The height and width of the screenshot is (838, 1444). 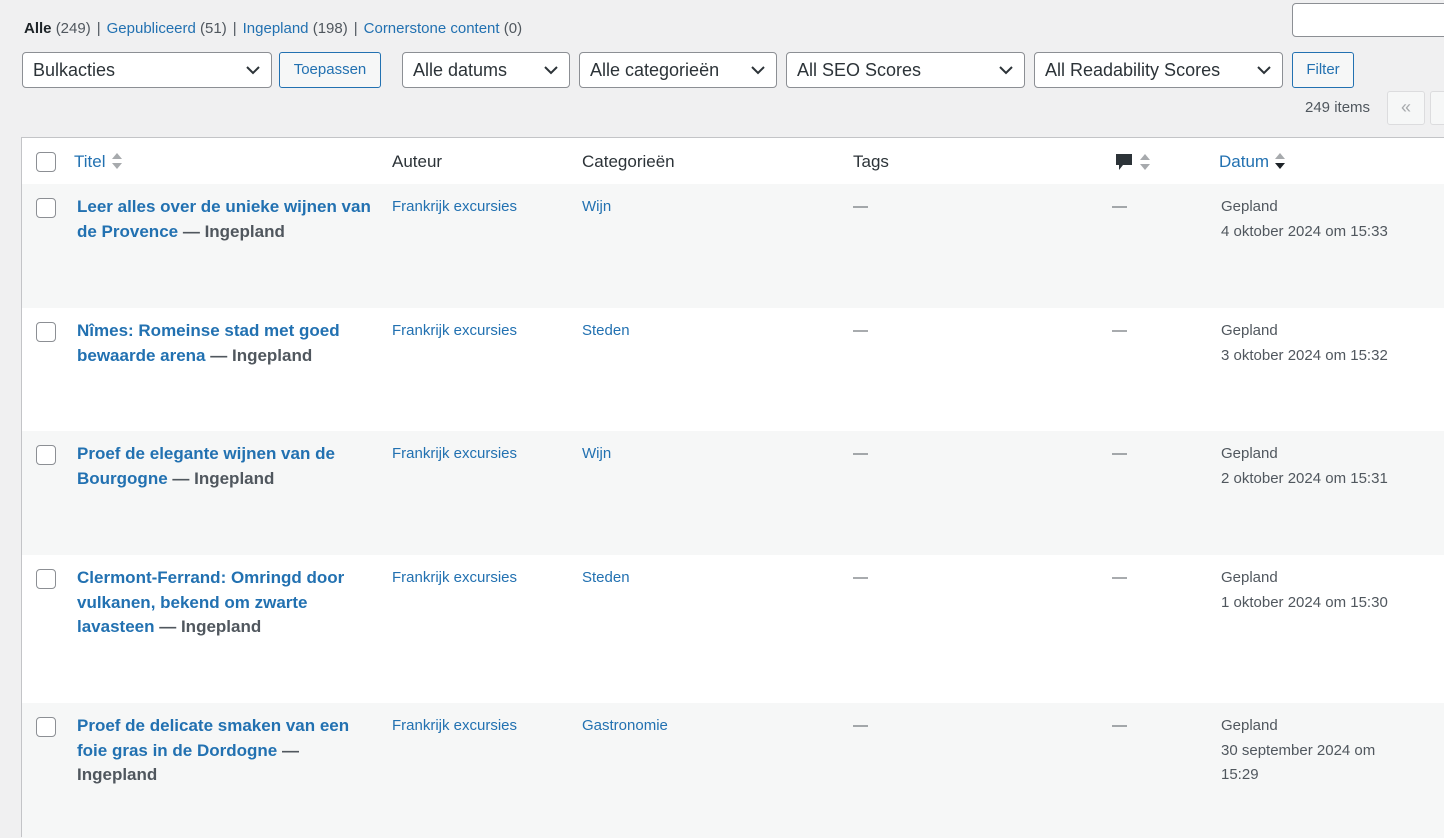 I want to click on post-date: Gepland 30 september 2024 om 15:29, so click(x=1316, y=751).